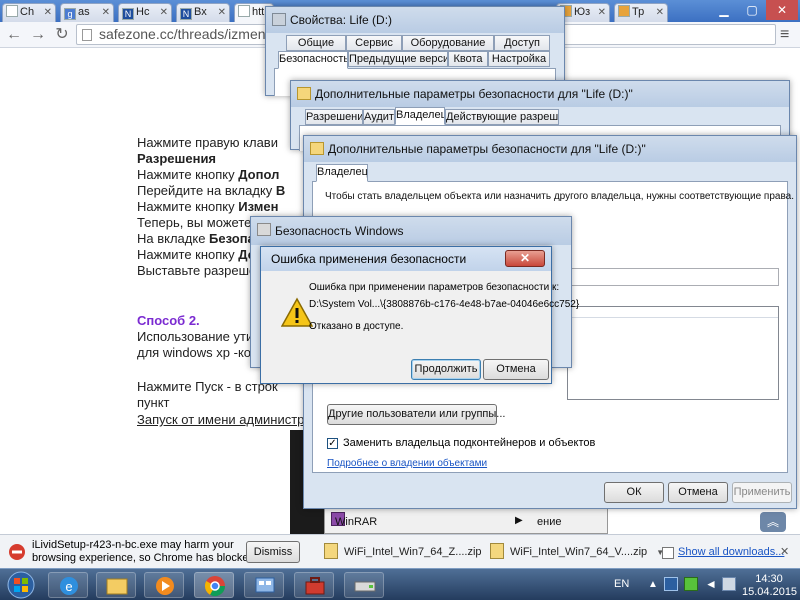 This screenshot has height=600, width=800. What do you see at coordinates (691, 584) in the screenshot?
I see `tray-app-icon` at bounding box center [691, 584].